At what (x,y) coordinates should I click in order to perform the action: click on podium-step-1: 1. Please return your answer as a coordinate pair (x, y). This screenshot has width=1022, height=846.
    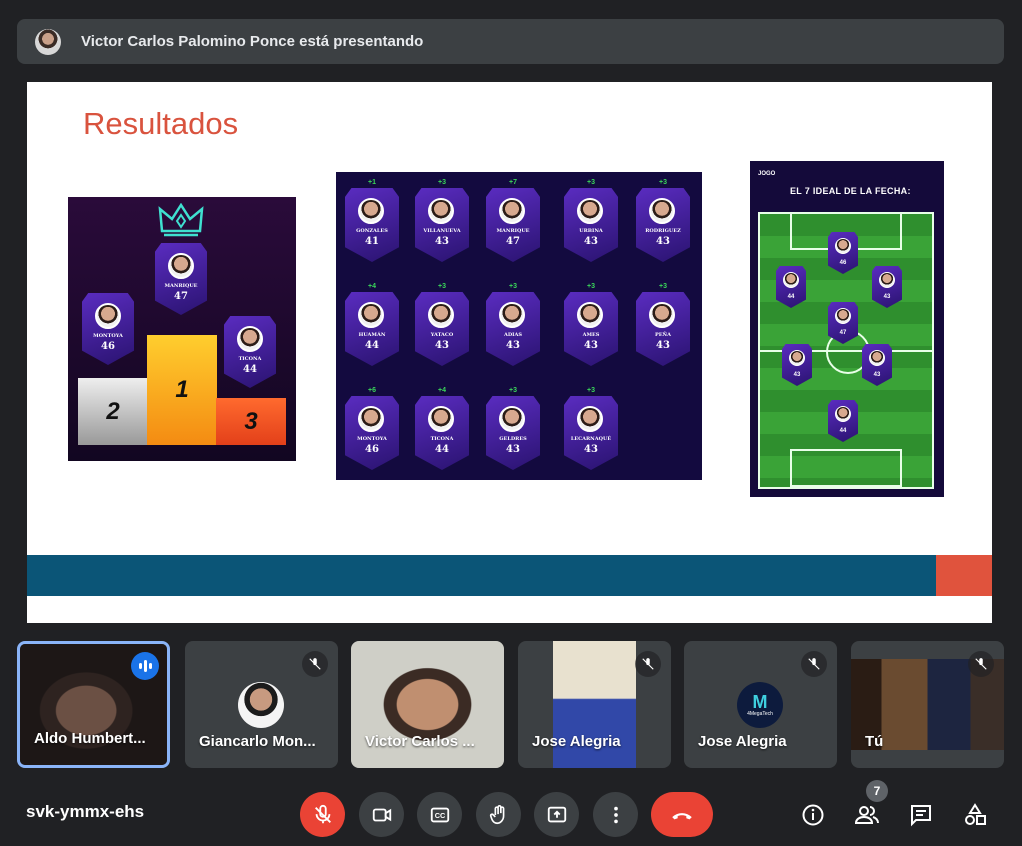
    Looking at the image, I should click on (182, 390).